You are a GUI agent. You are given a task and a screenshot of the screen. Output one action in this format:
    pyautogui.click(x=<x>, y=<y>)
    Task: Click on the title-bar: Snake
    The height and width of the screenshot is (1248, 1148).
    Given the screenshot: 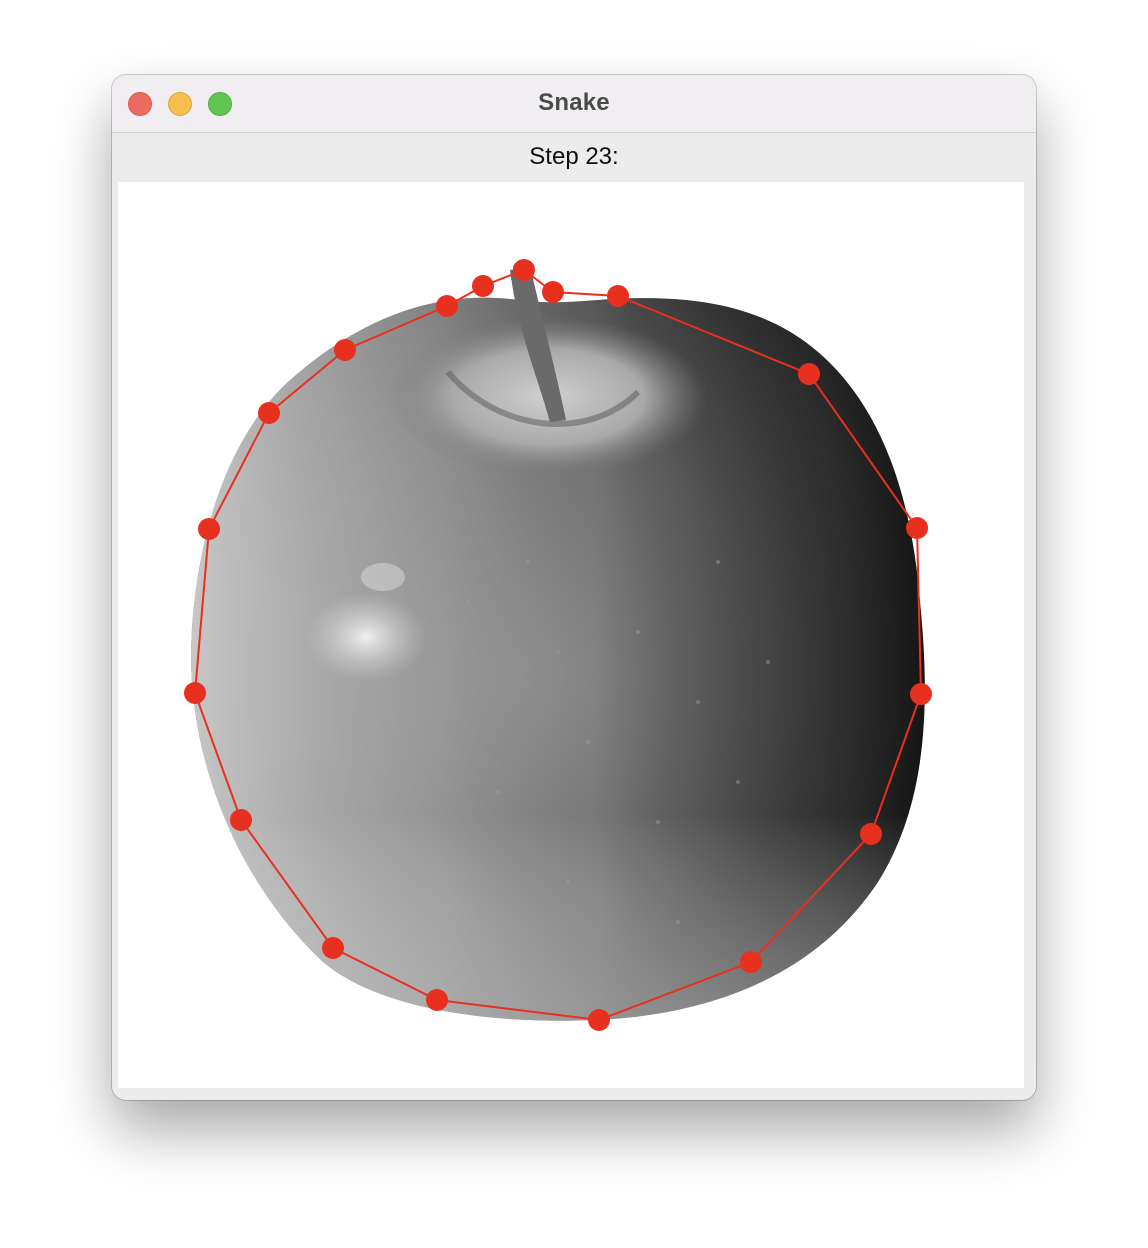 What is the action you would take?
    pyautogui.click(x=574, y=104)
    